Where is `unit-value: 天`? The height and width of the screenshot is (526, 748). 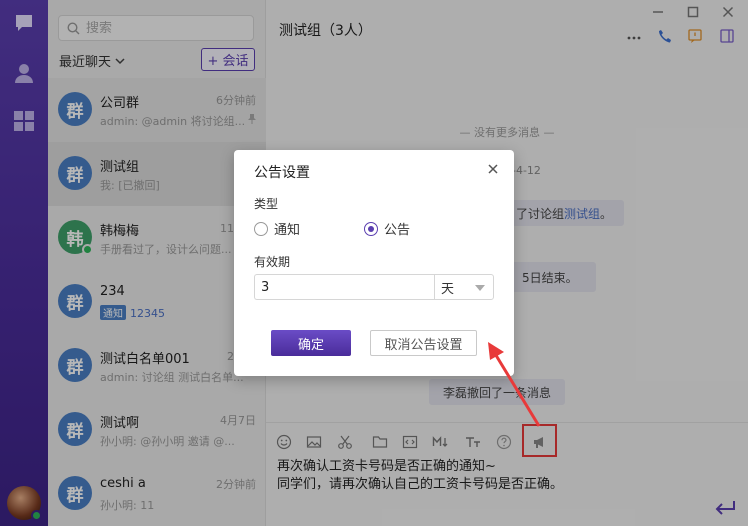
unit-value: 天 is located at coordinates (448, 289).